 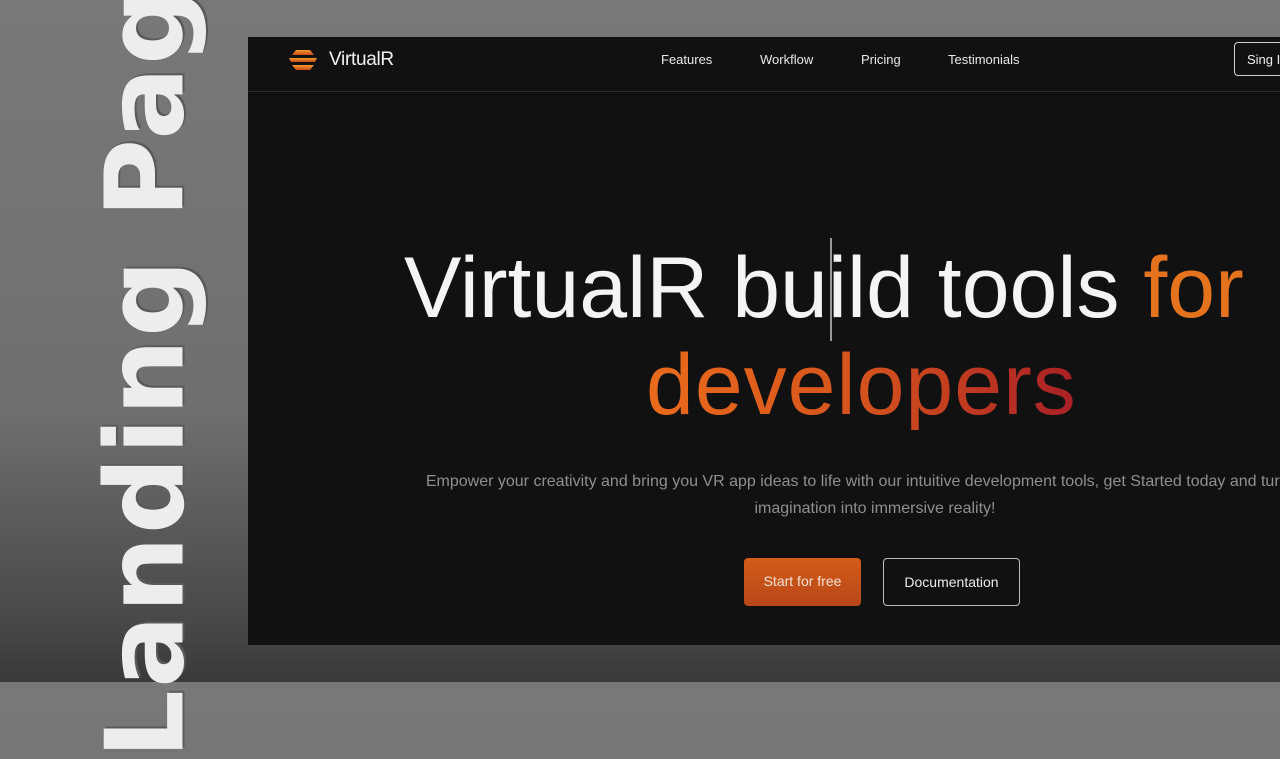 What do you see at coordinates (1257, 59) in the screenshot?
I see `signin-button: Sing In` at bounding box center [1257, 59].